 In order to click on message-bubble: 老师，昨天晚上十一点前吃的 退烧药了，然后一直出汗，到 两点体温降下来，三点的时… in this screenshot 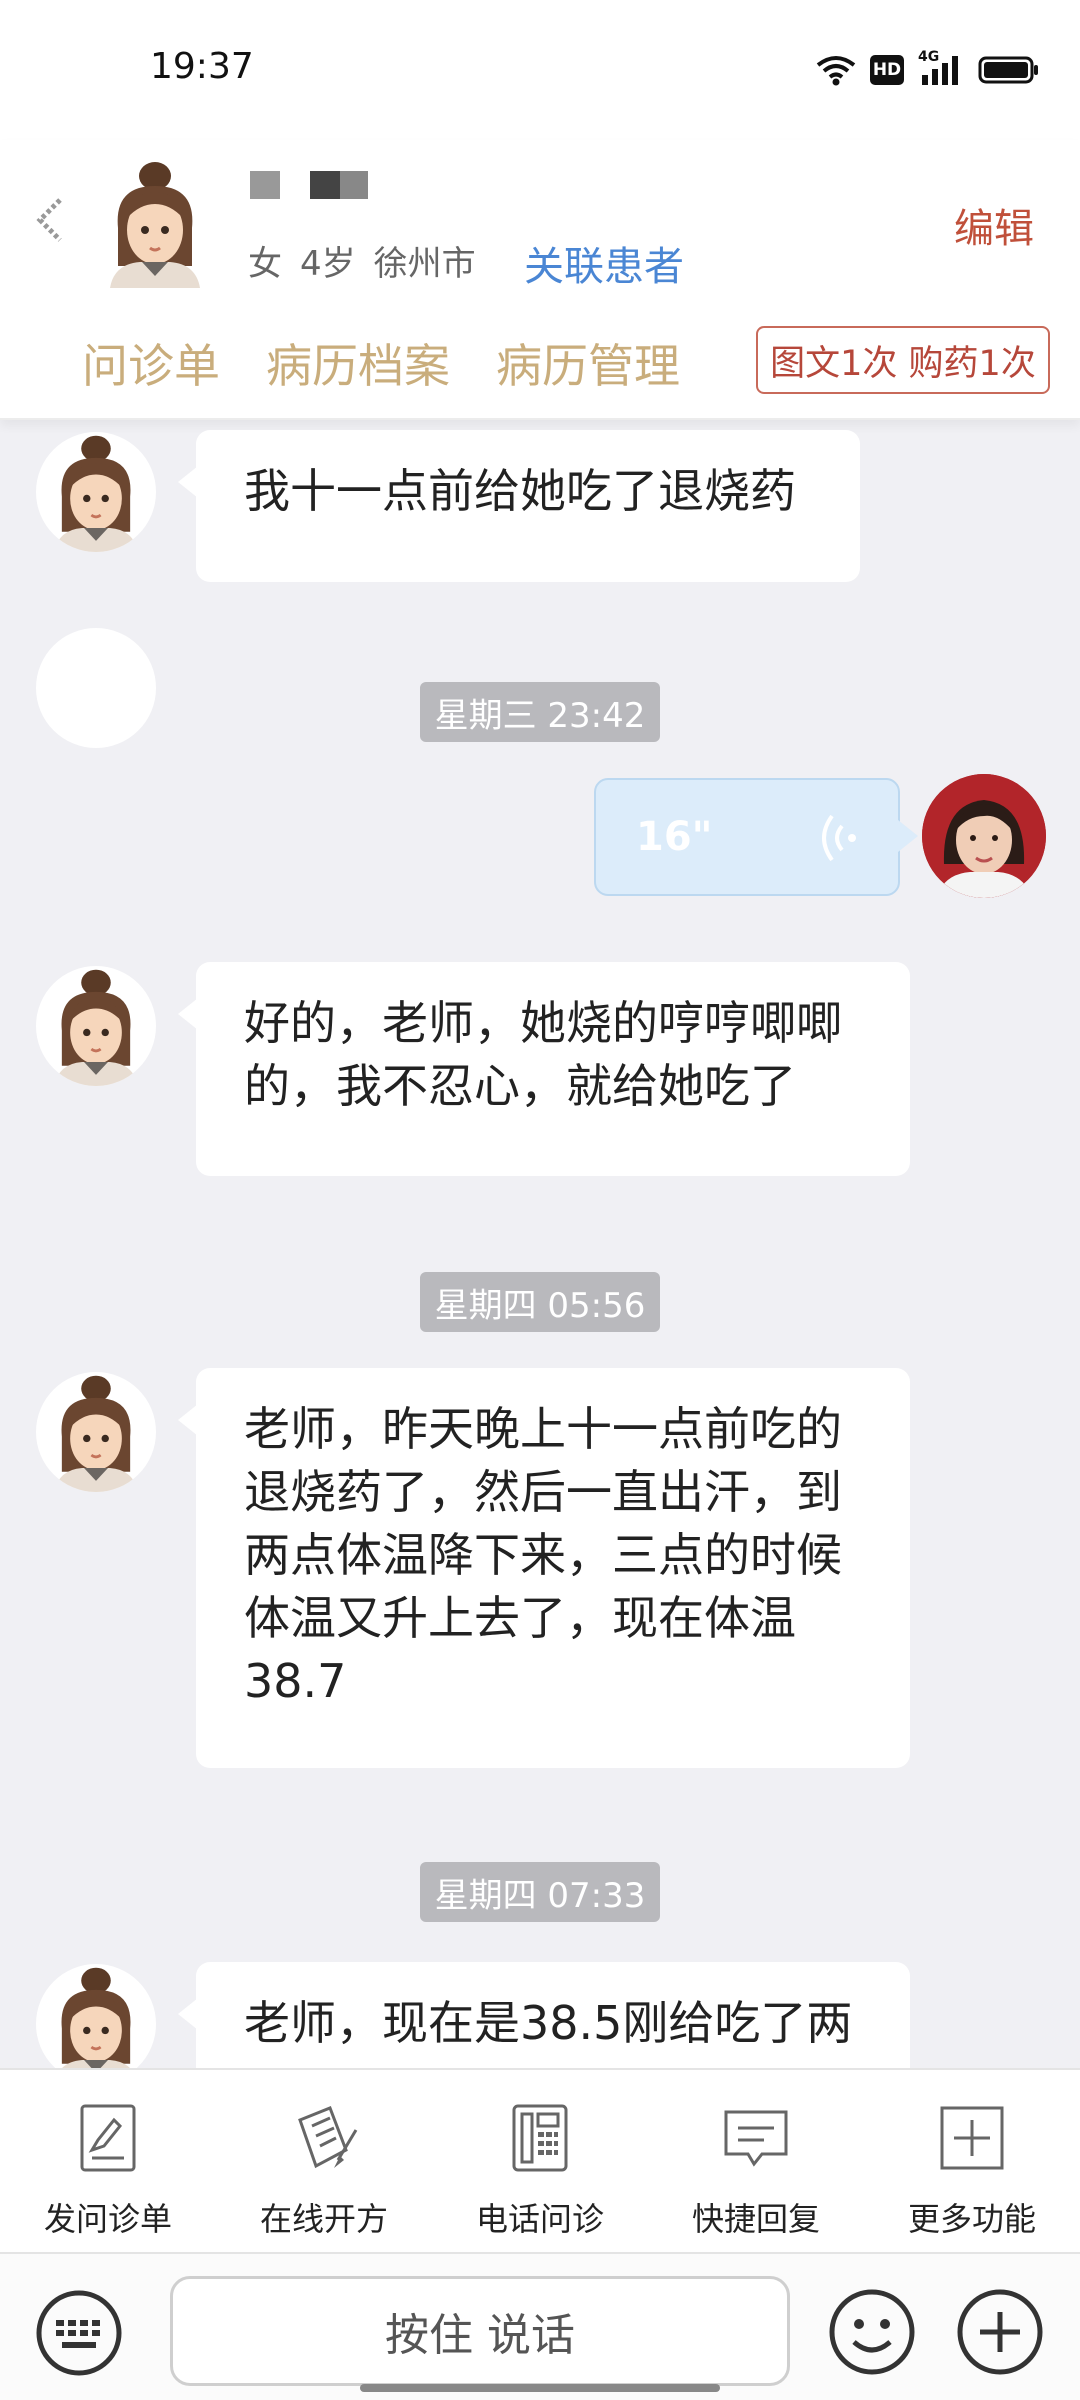, I will do `click(544, 1568)`.